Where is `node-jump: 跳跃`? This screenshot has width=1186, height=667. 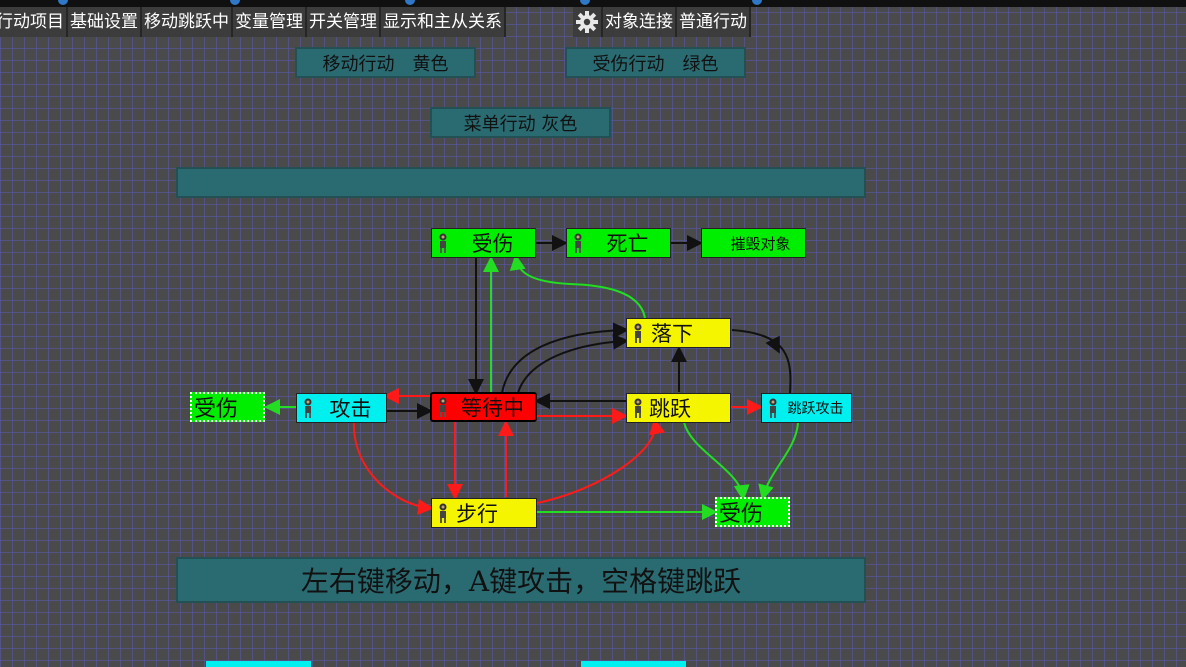
node-jump: 跳跃 is located at coordinates (678, 408).